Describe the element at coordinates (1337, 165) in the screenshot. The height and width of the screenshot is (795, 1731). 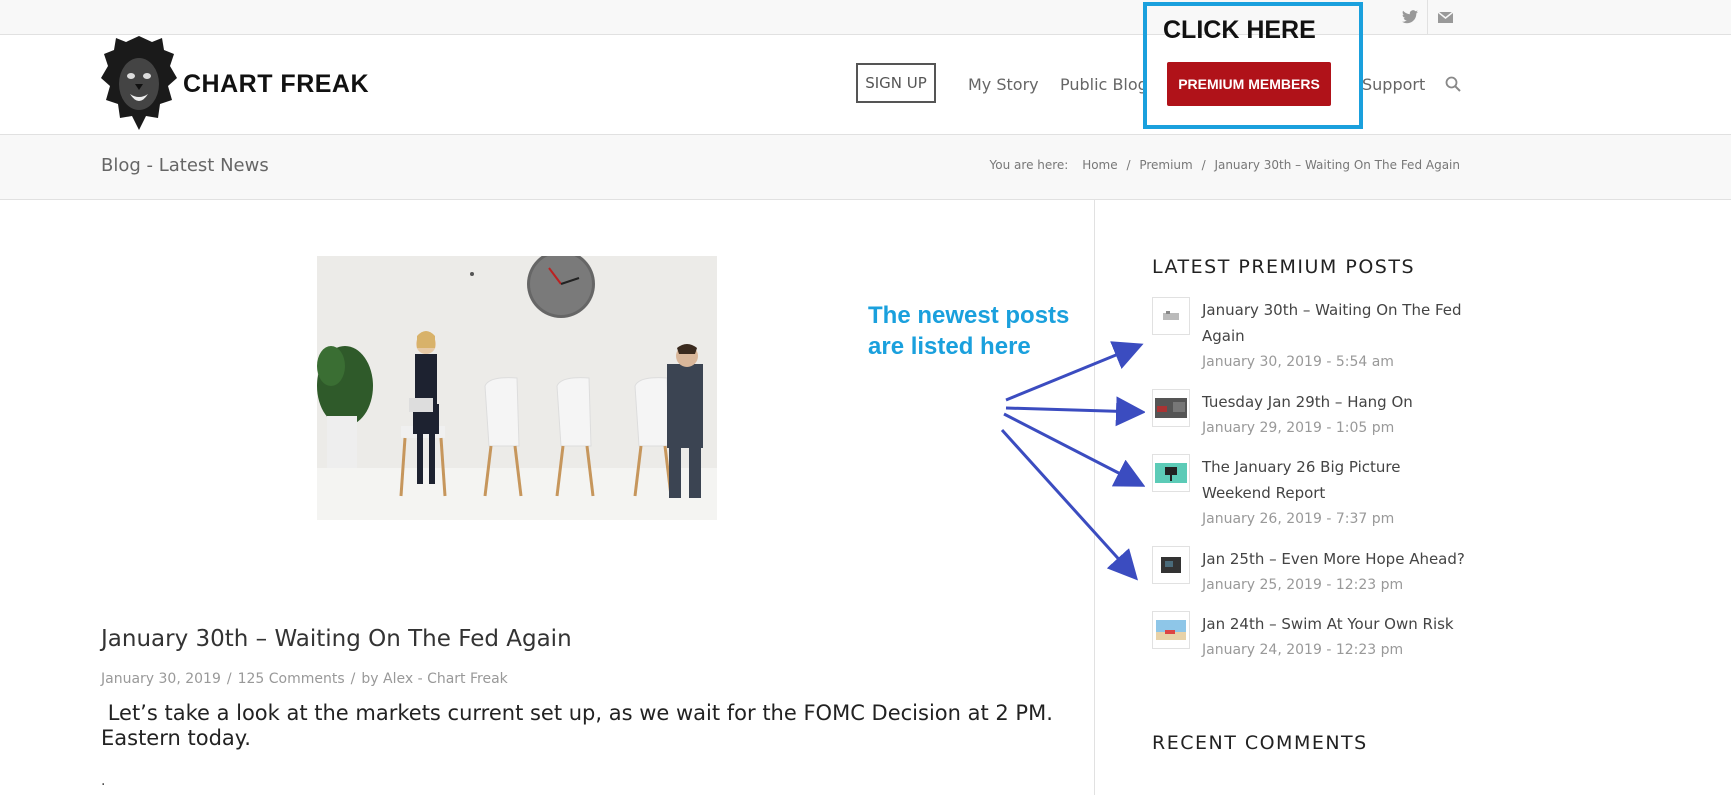
I see `breadcrumb-current: January 30th – Waiting On The Fed Again` at that location.